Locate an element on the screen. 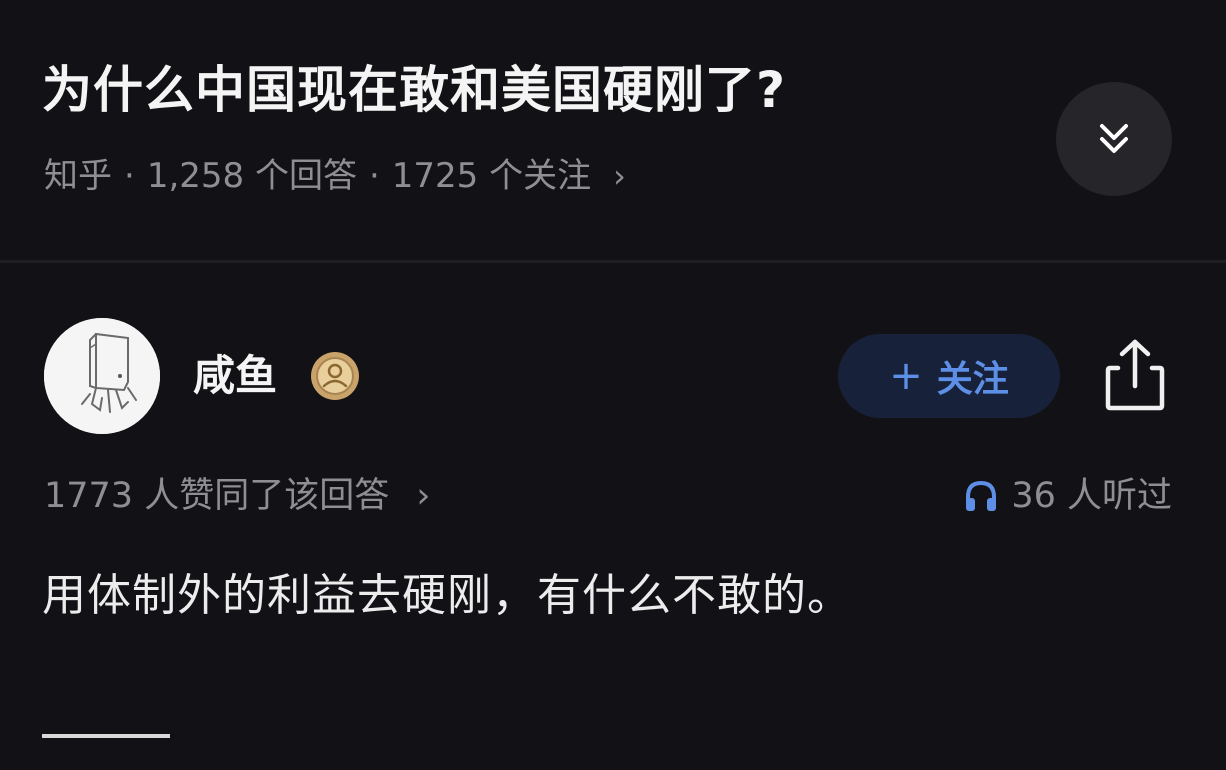 The height and width of the screenshot is (770, 1226). section-divider is located at coordinates (613, 261).